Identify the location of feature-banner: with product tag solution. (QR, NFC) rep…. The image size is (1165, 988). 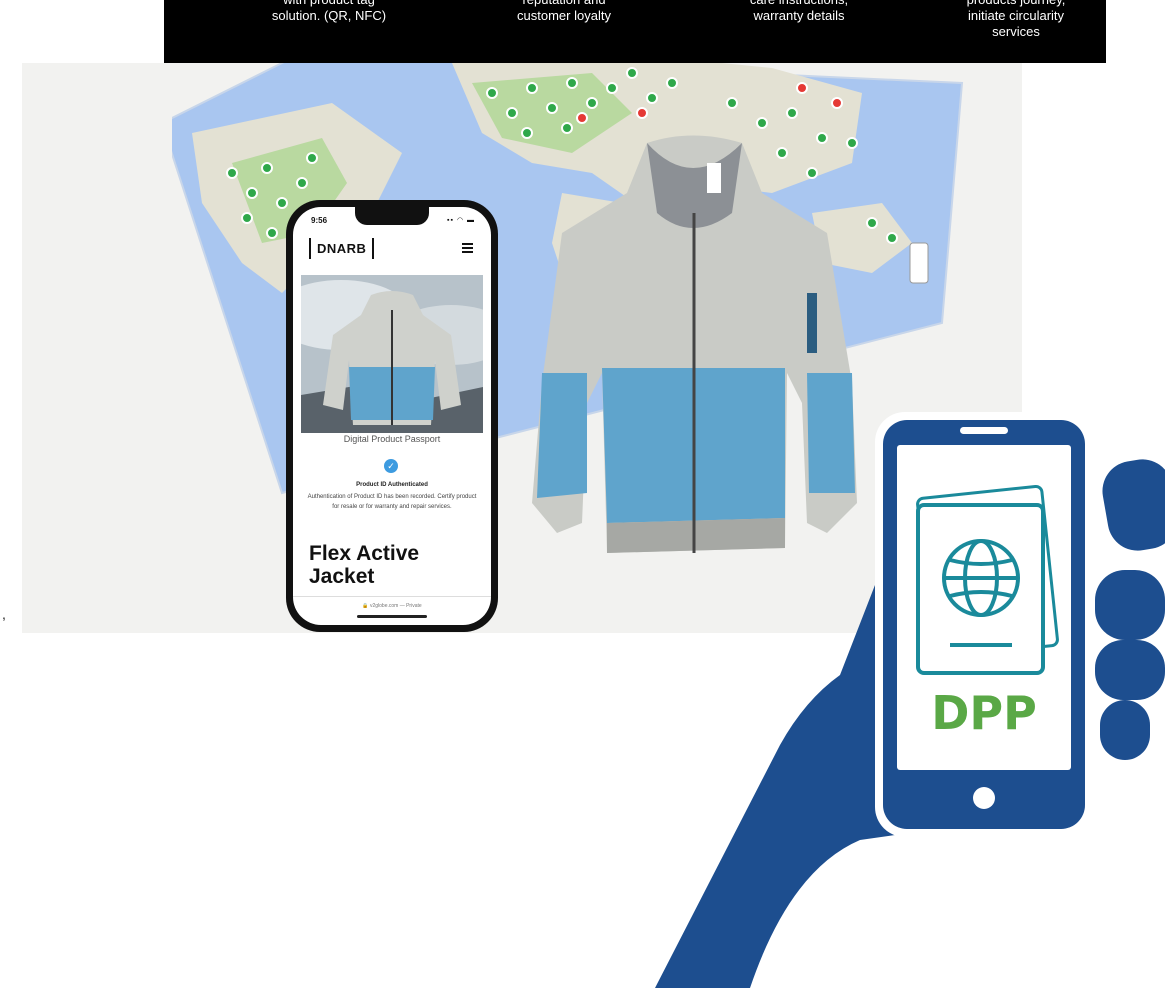
(635, 31).